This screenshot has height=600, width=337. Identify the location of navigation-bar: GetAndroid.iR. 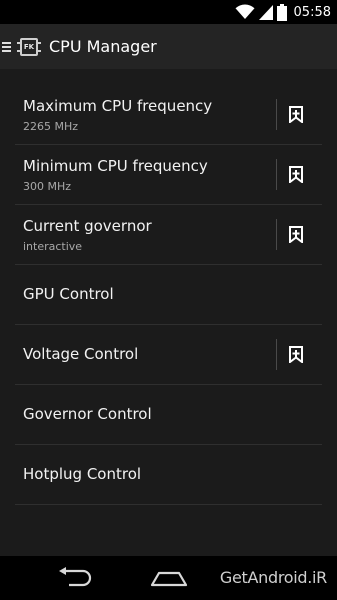
(168, 578).